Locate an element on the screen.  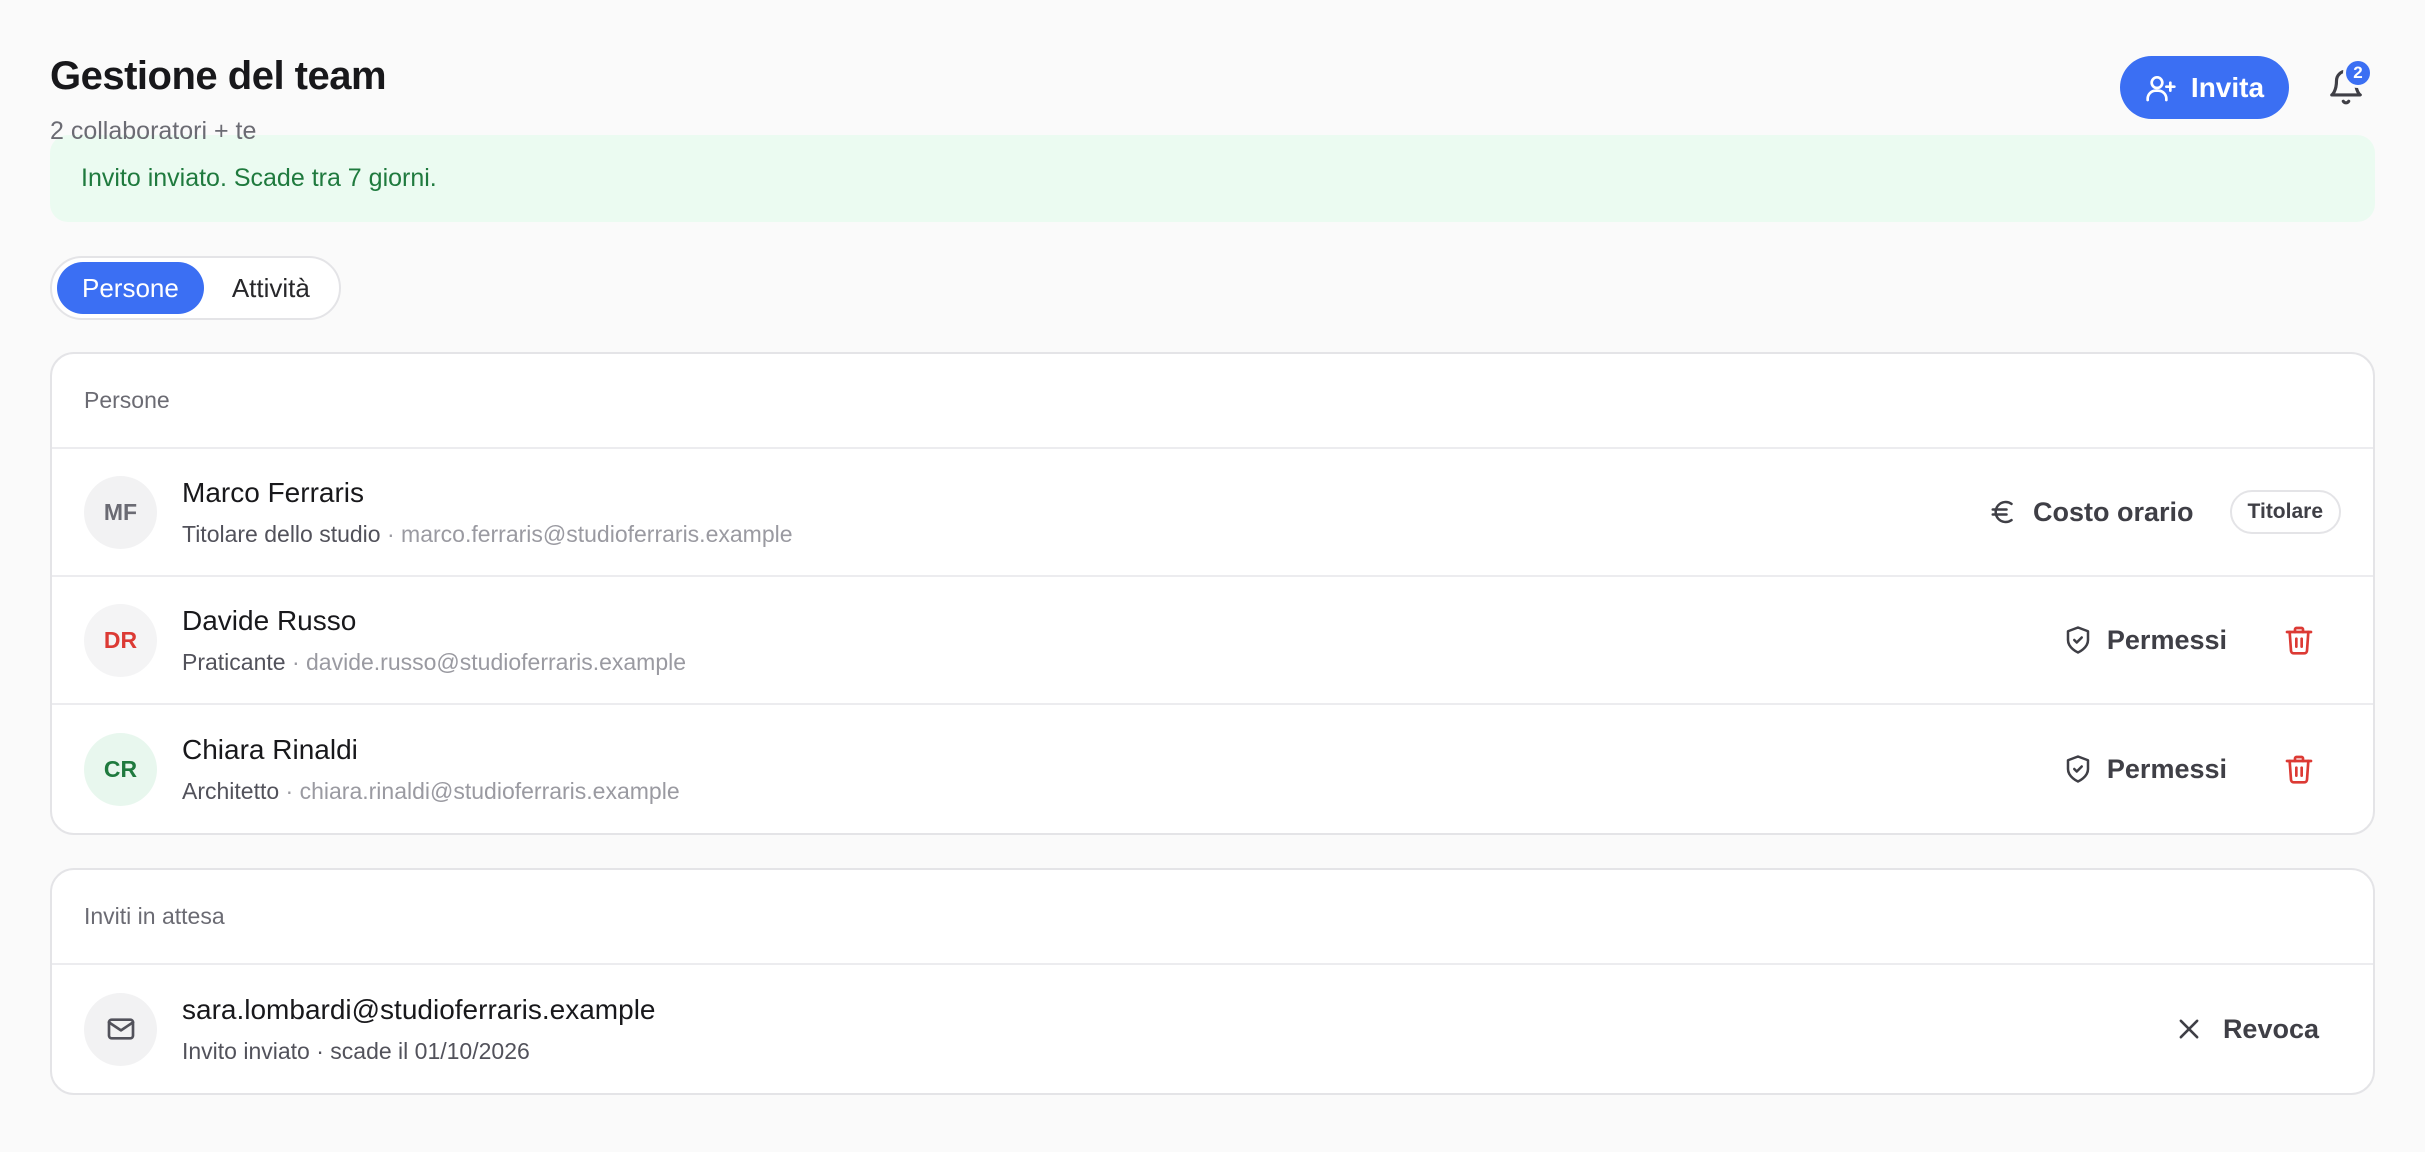
person-name: Marco Ferraris is located at coordinates (273, 492).